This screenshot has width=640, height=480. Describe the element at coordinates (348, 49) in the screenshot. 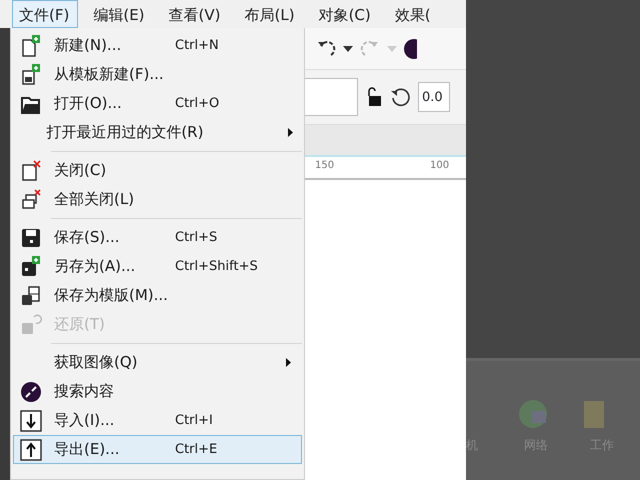

I see `dropdown-arrow-icon` at that location.